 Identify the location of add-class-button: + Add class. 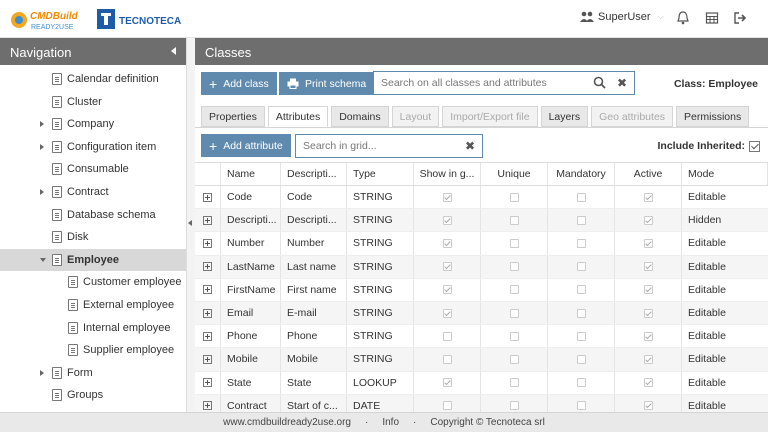
(239, 83).